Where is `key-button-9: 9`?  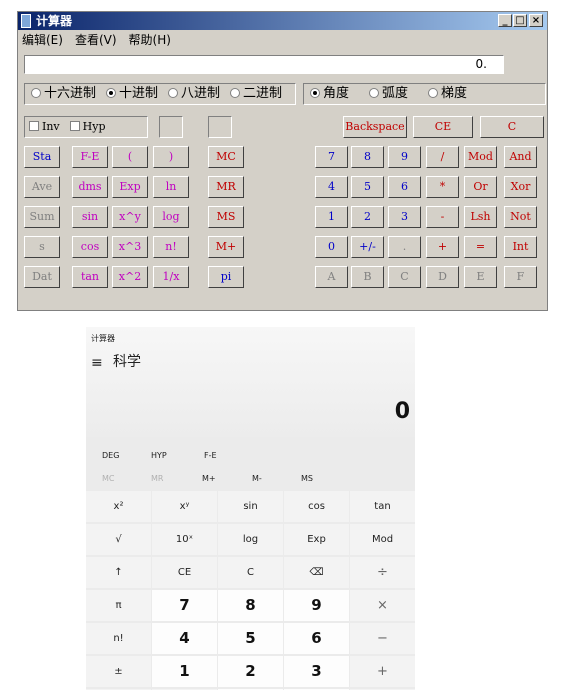 key-button-9: 9 is located at coordinates (404, 157).